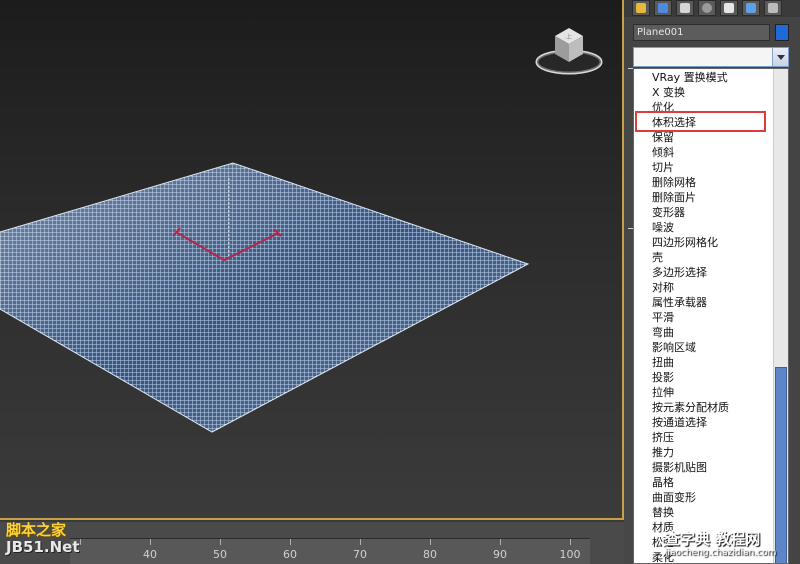 Image resolution: width=800 pixels, height=564 pixels. I want to click on list-item: 噪波, so click(704, 227).